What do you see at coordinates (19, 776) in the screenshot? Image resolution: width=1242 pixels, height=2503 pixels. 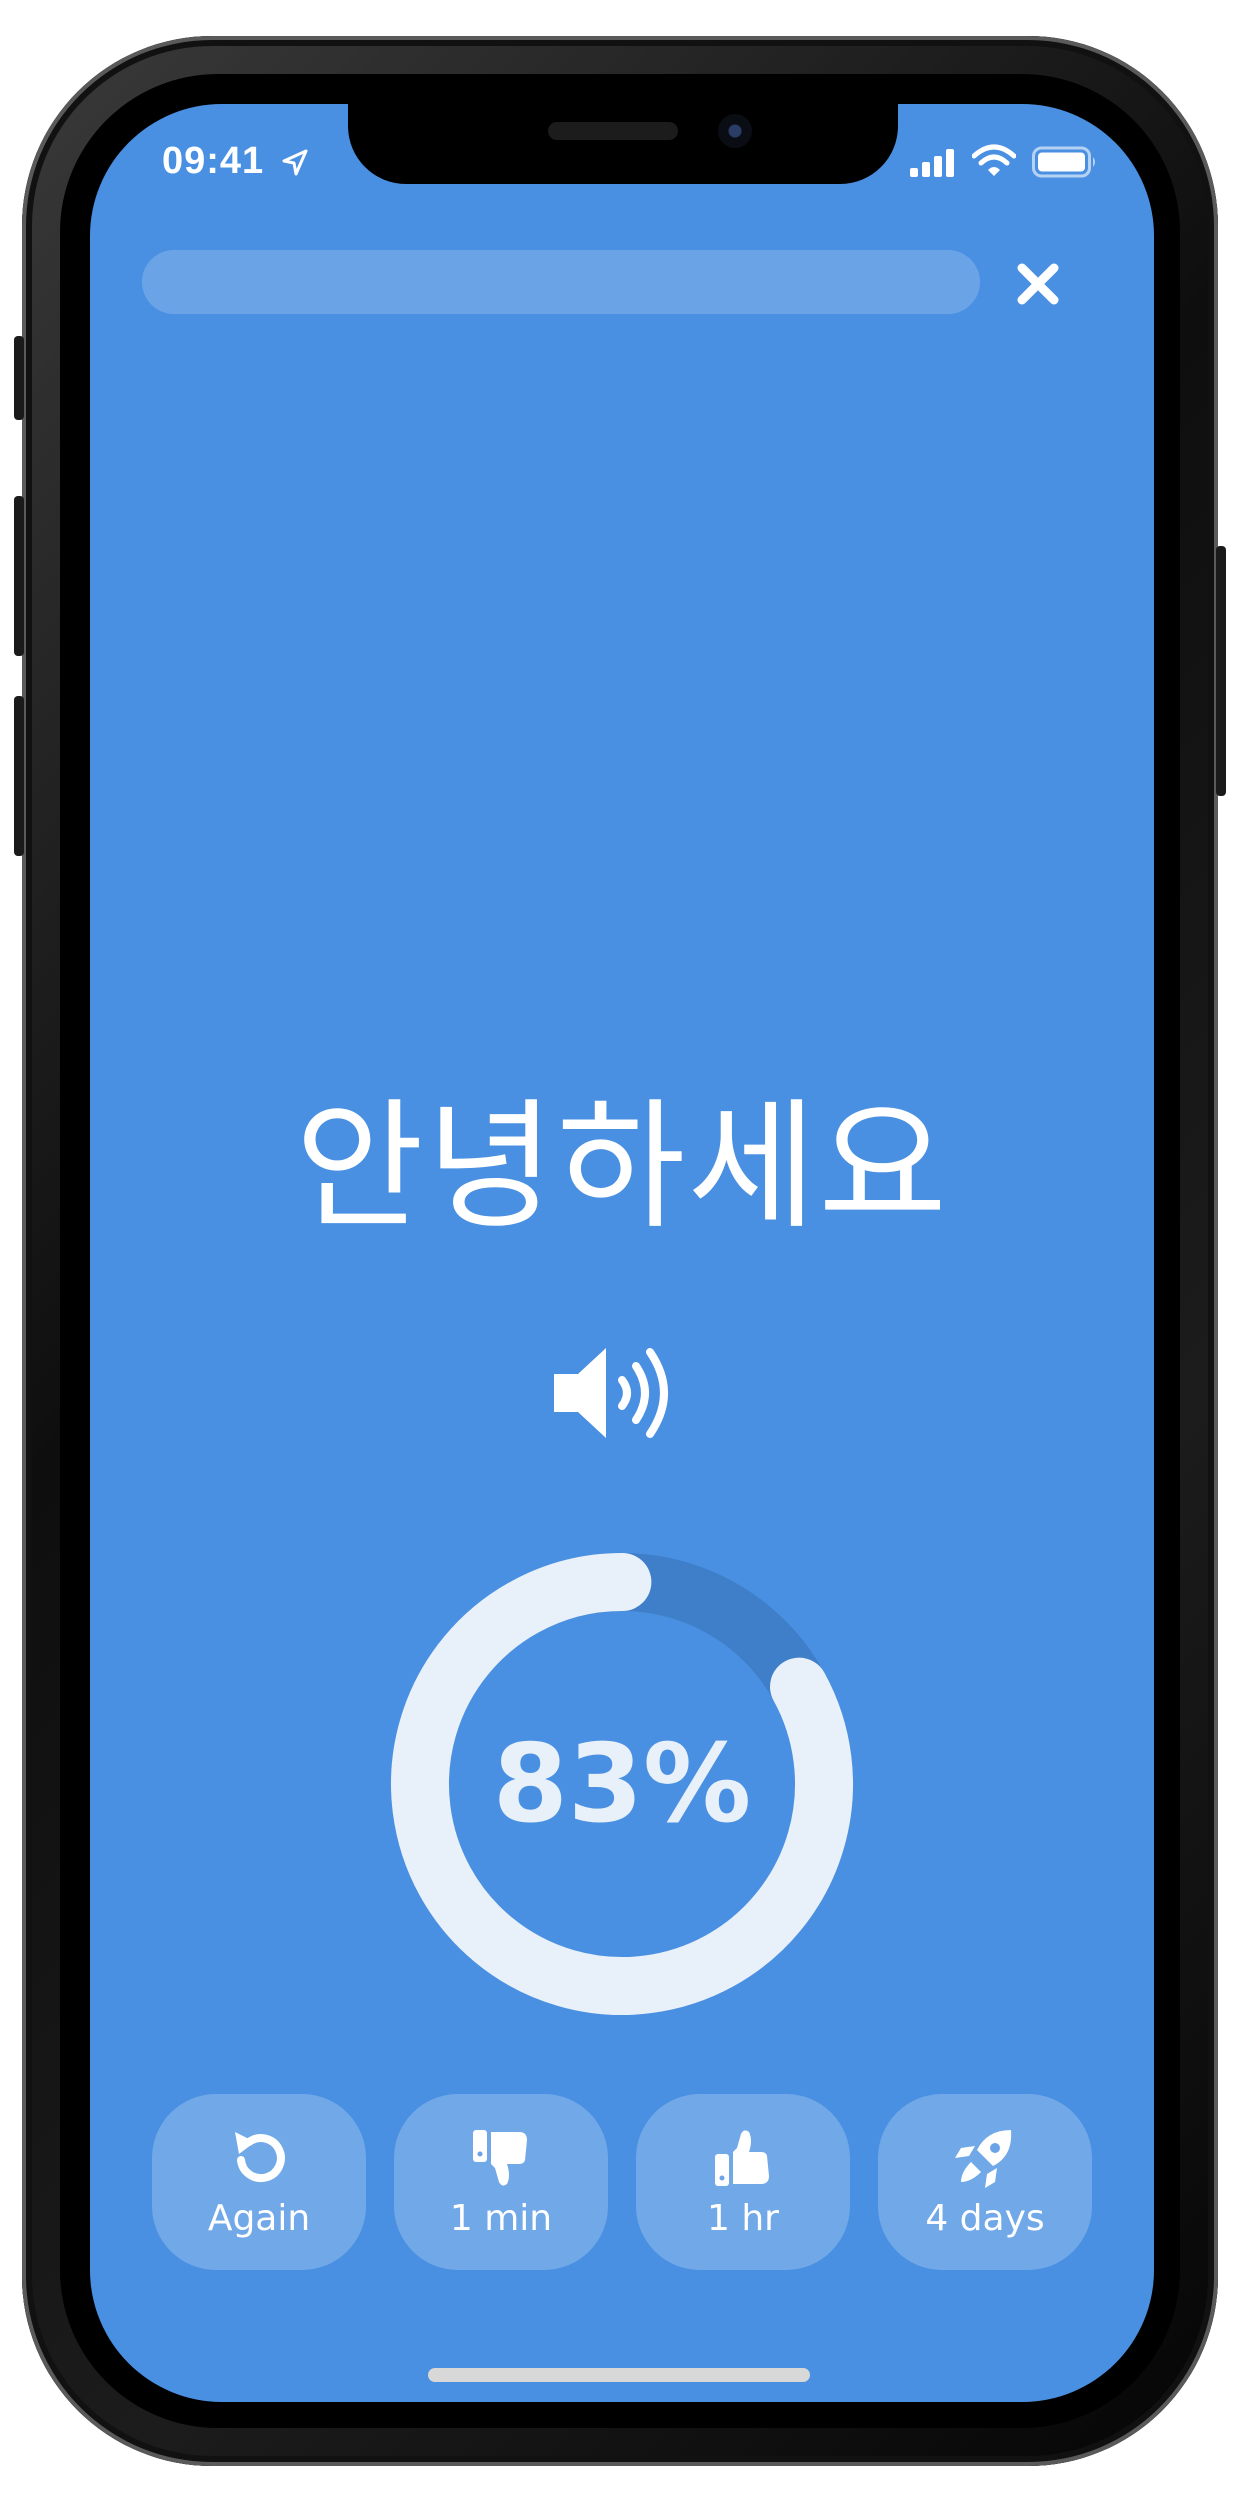 I see `volume-down-button` at bounding box center [19, 776].